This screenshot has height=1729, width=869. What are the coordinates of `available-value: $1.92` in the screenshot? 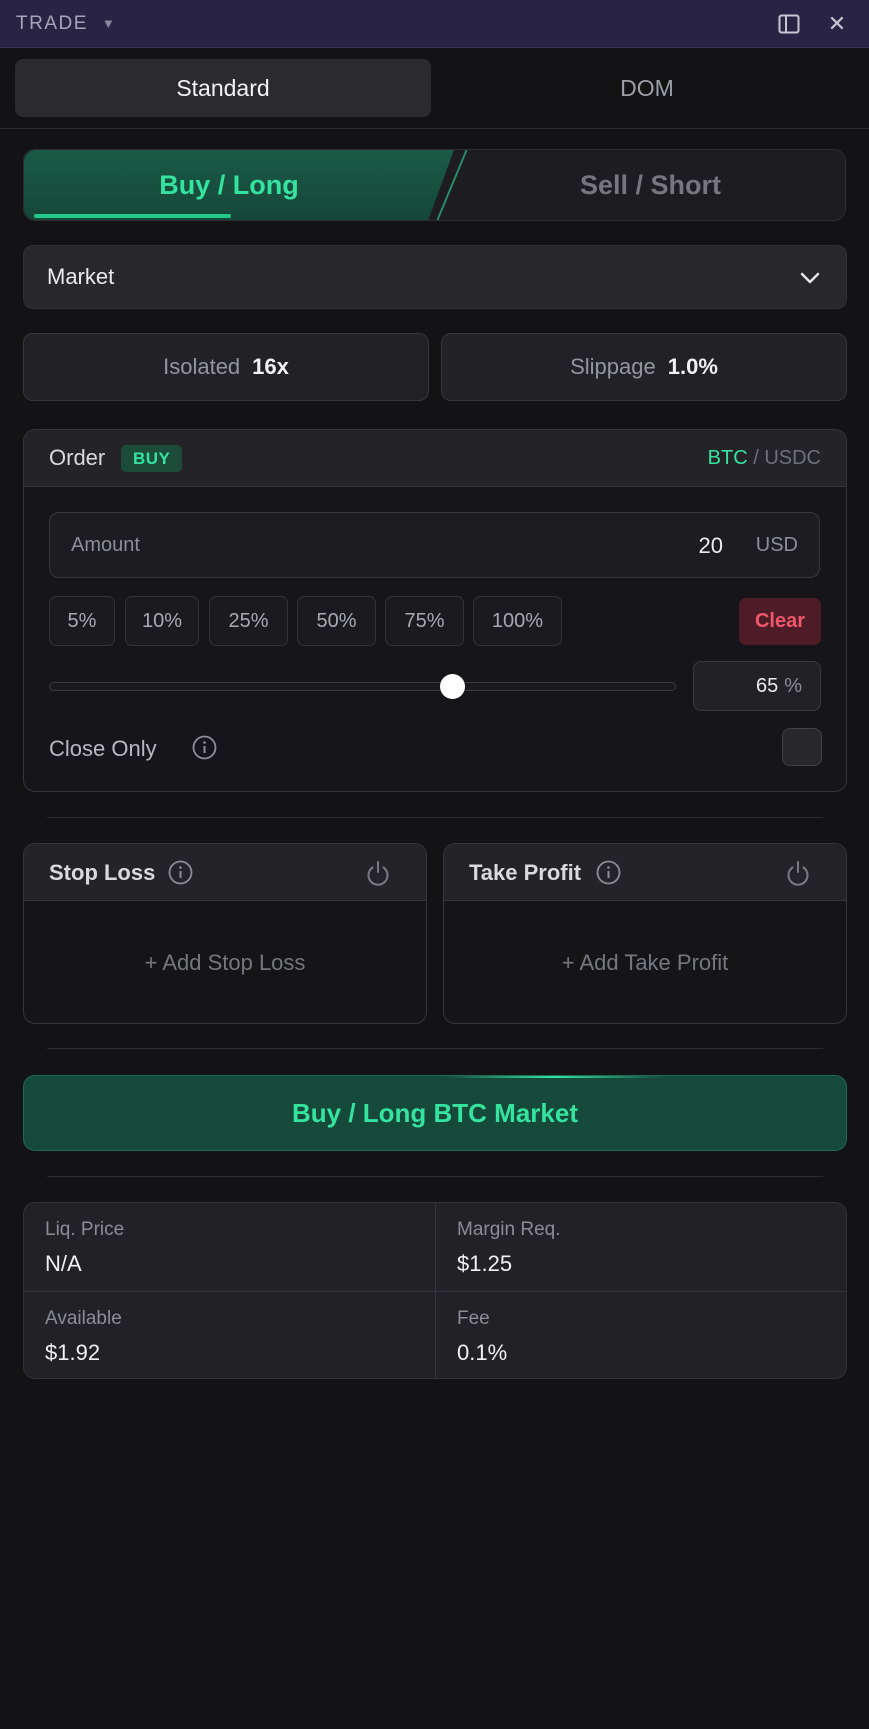 It's located at (73, 1352).